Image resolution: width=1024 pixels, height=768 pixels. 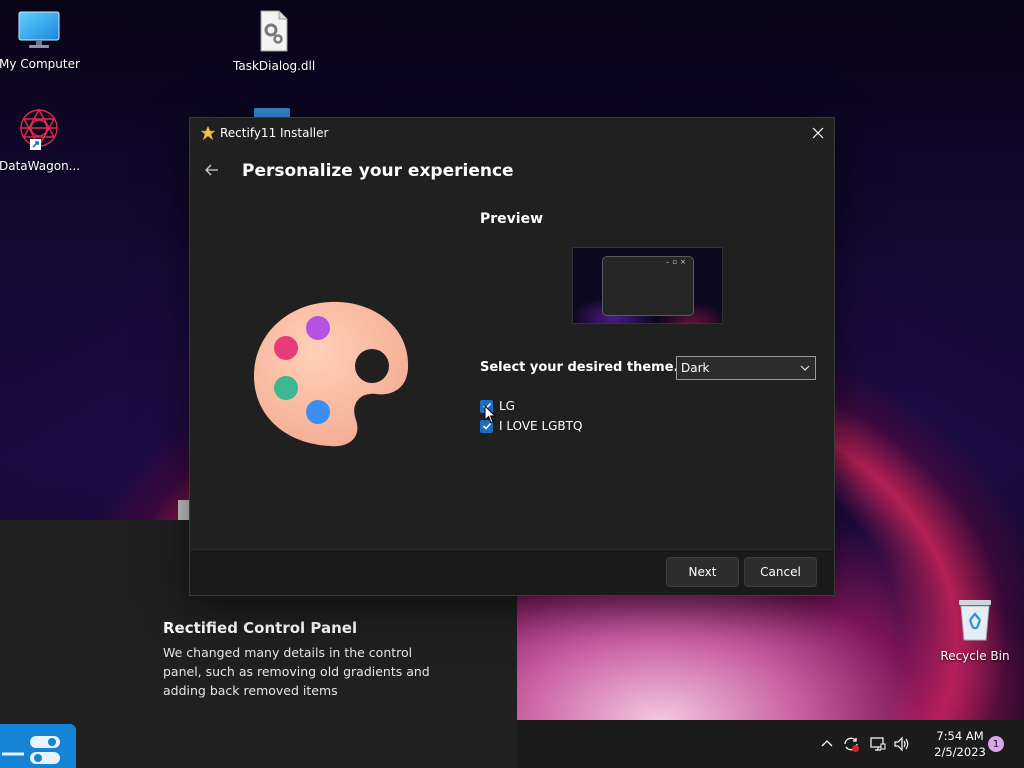 I want to click on clock-time: 7:54 AM, so click(x=960, y=736).